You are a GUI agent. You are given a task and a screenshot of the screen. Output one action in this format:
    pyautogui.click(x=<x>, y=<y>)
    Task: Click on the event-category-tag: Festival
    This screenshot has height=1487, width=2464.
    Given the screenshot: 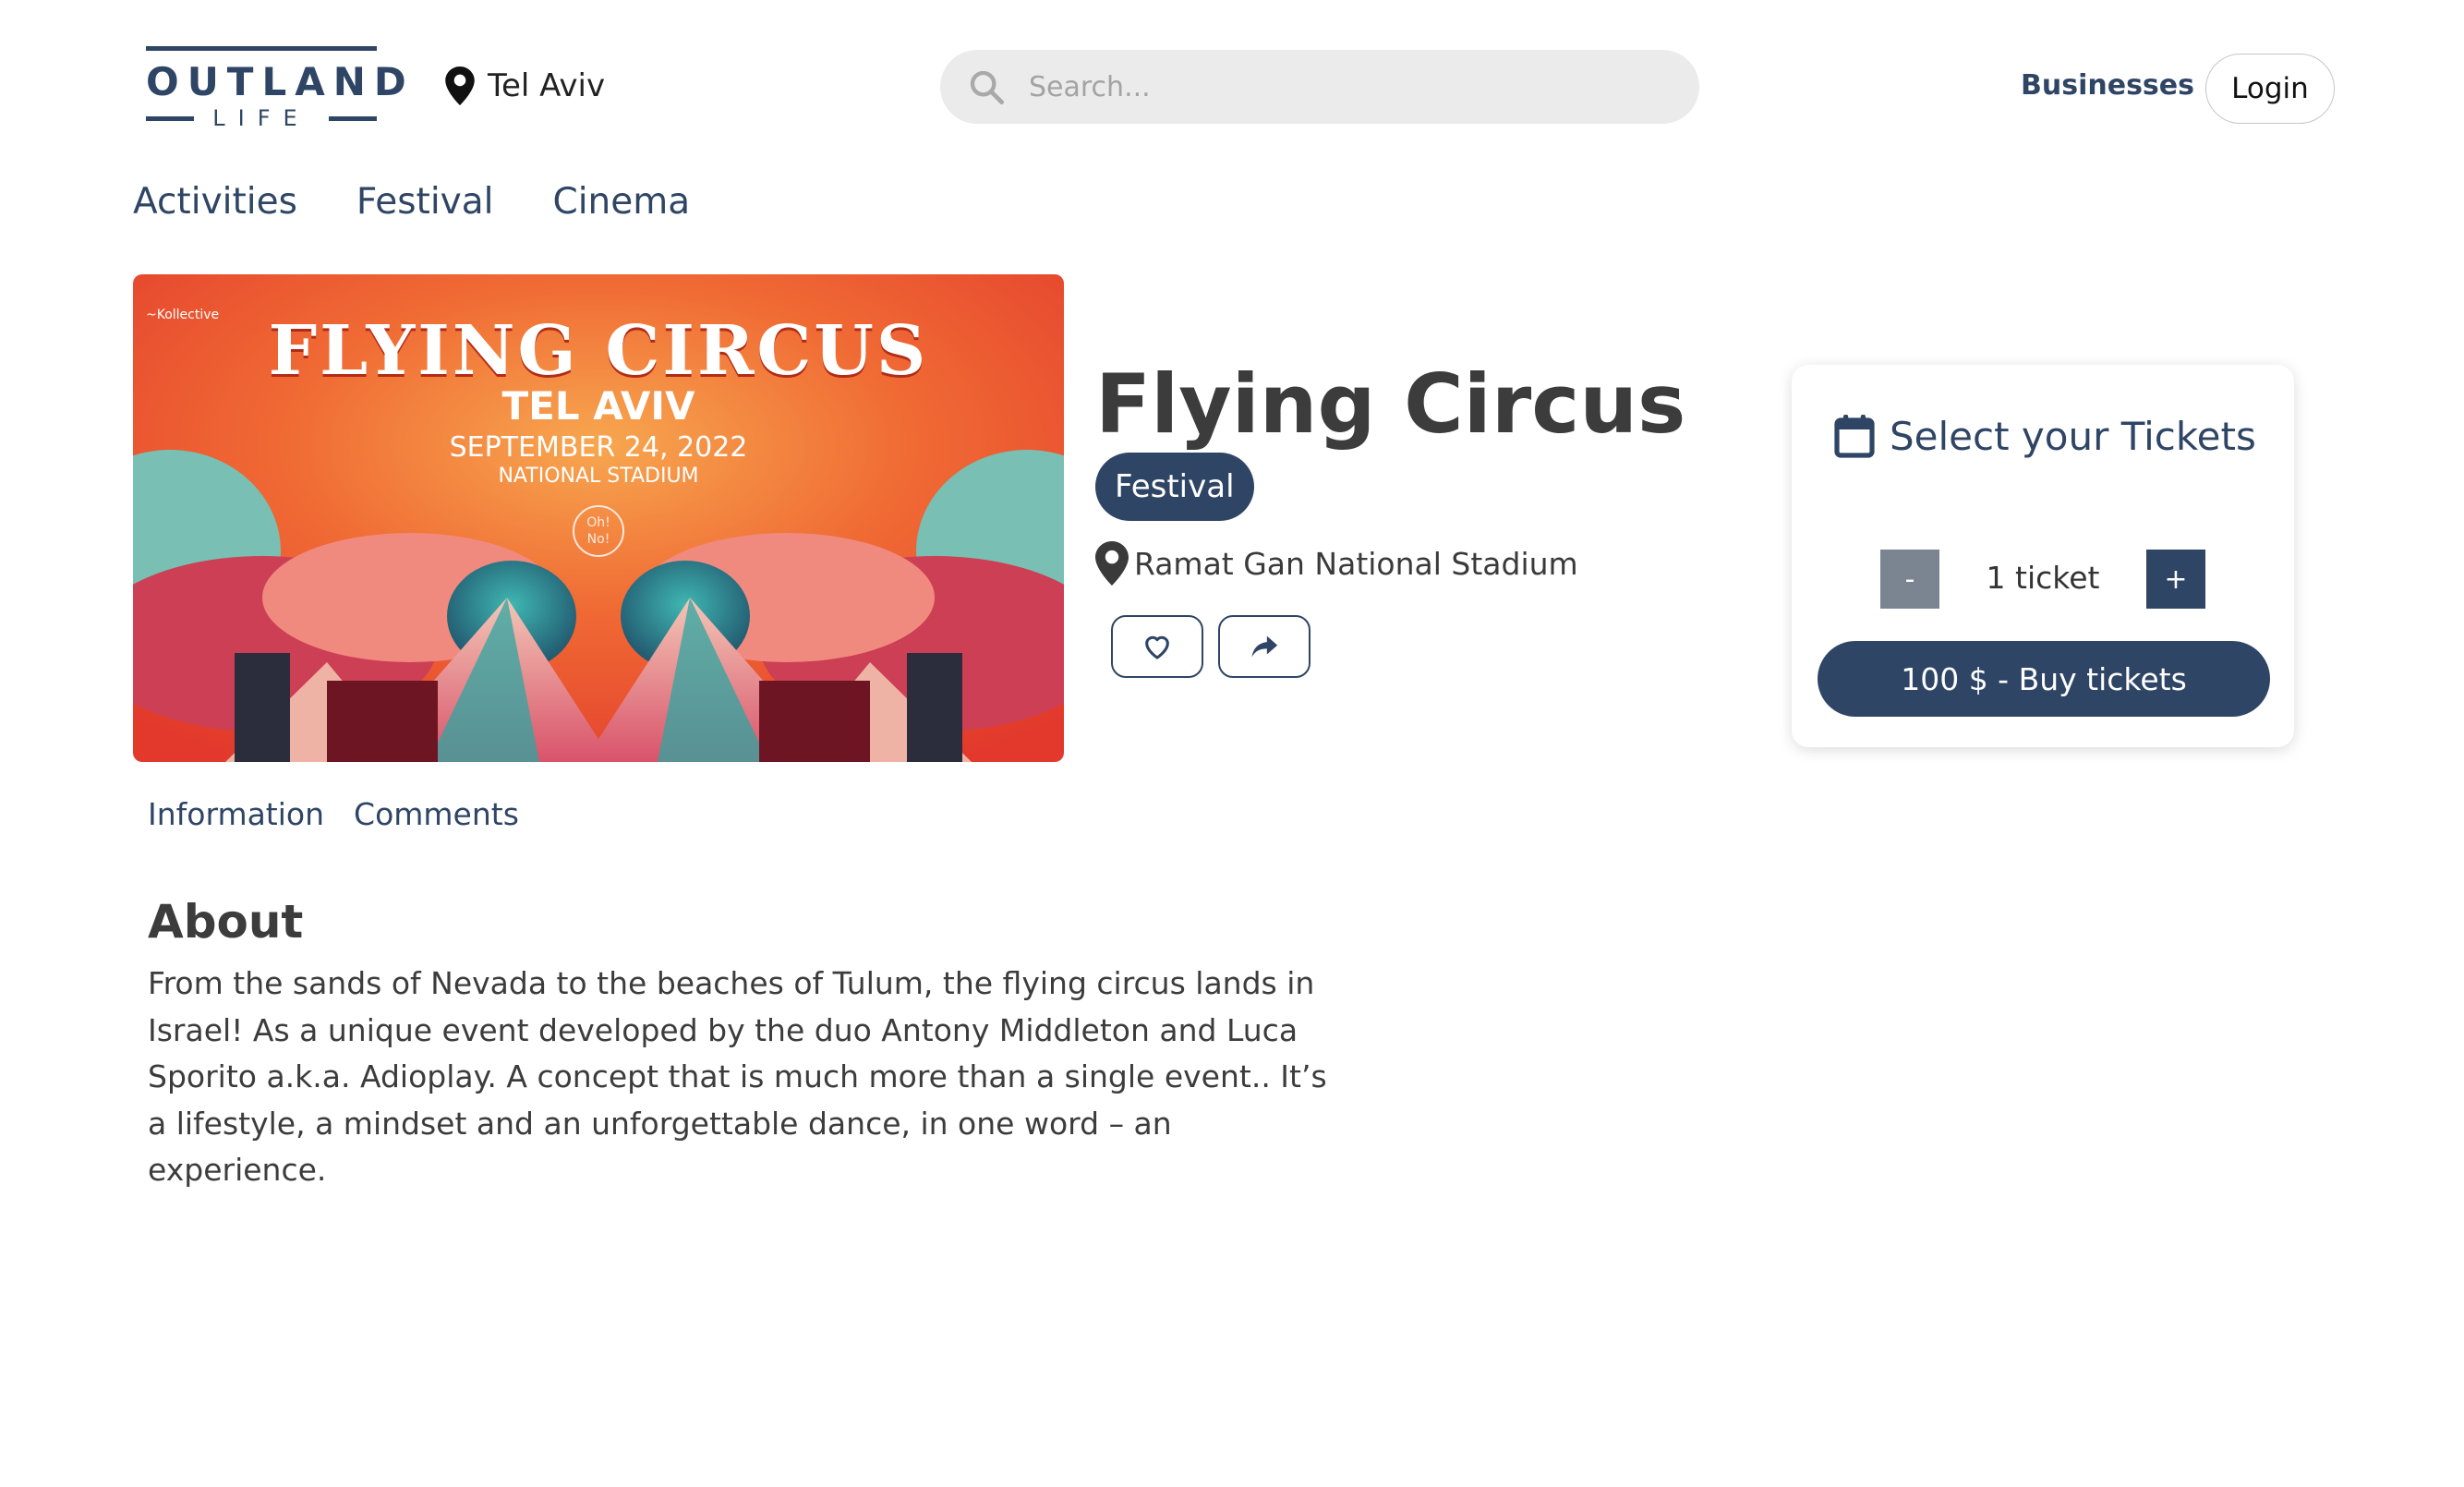 What is the action you would take?
    pyautogui.click(x=1175, y=487)
    